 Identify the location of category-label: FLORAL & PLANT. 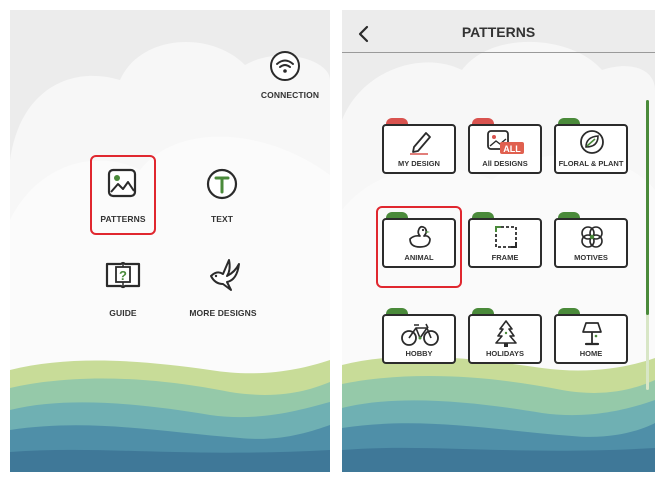
(591, 163).